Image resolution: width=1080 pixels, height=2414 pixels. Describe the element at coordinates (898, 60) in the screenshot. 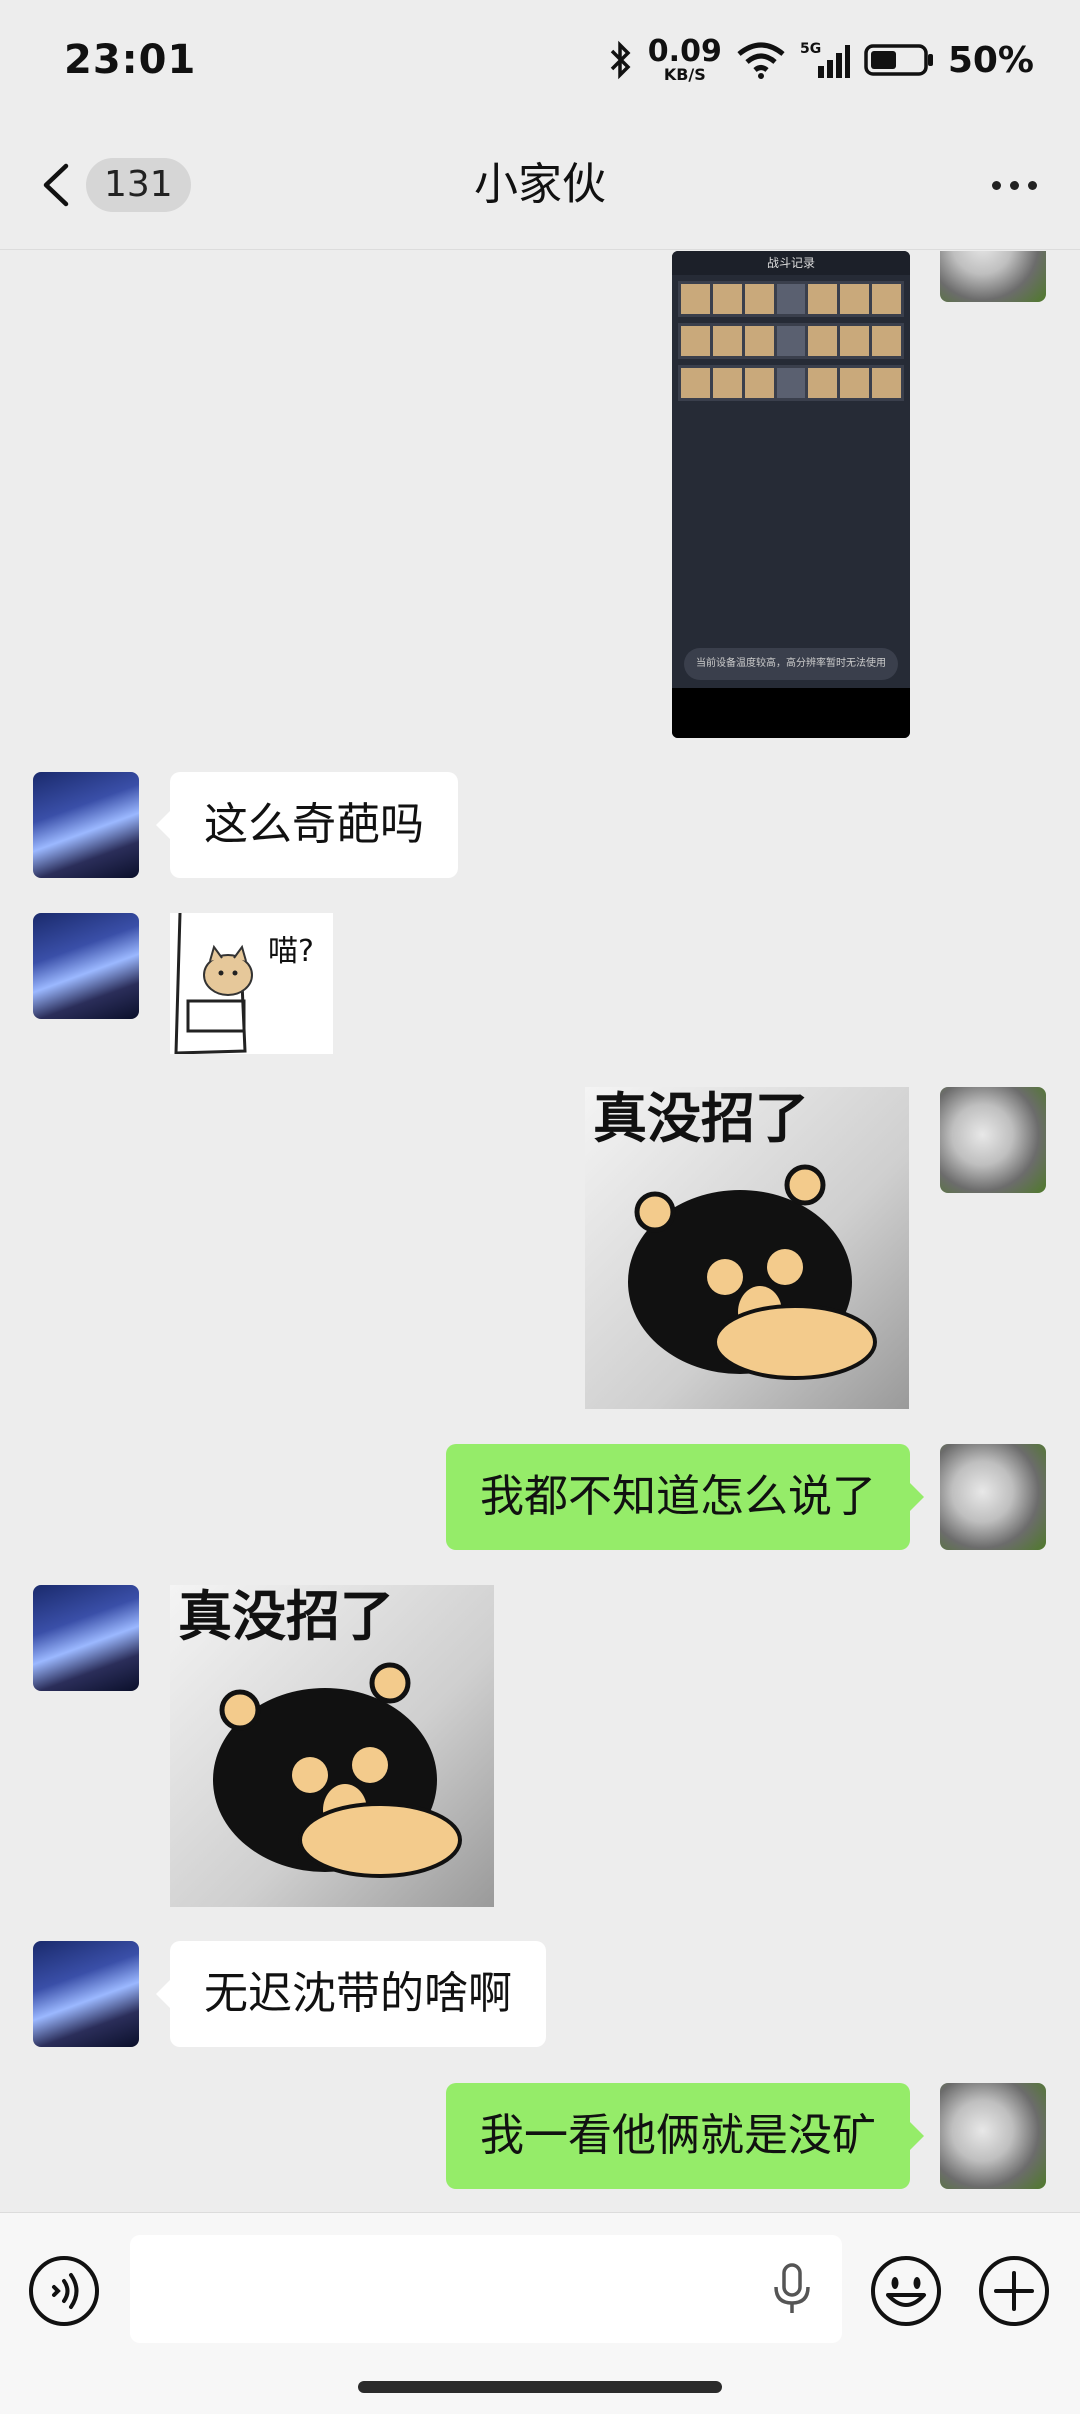

I see `battery-icon` at that location.